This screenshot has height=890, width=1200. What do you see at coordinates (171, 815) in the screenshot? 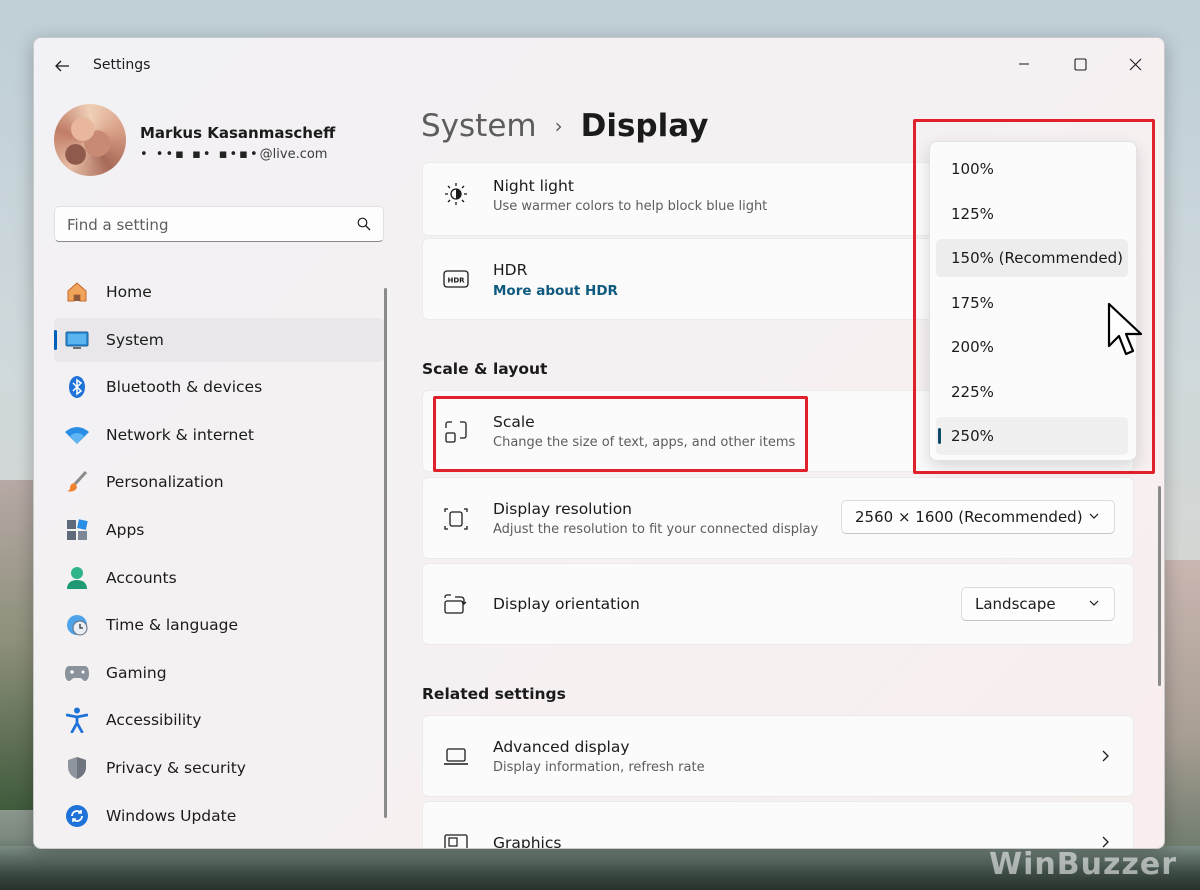
I see `sidebar-item-label: Windows Update` at bounding box center [171, 815].